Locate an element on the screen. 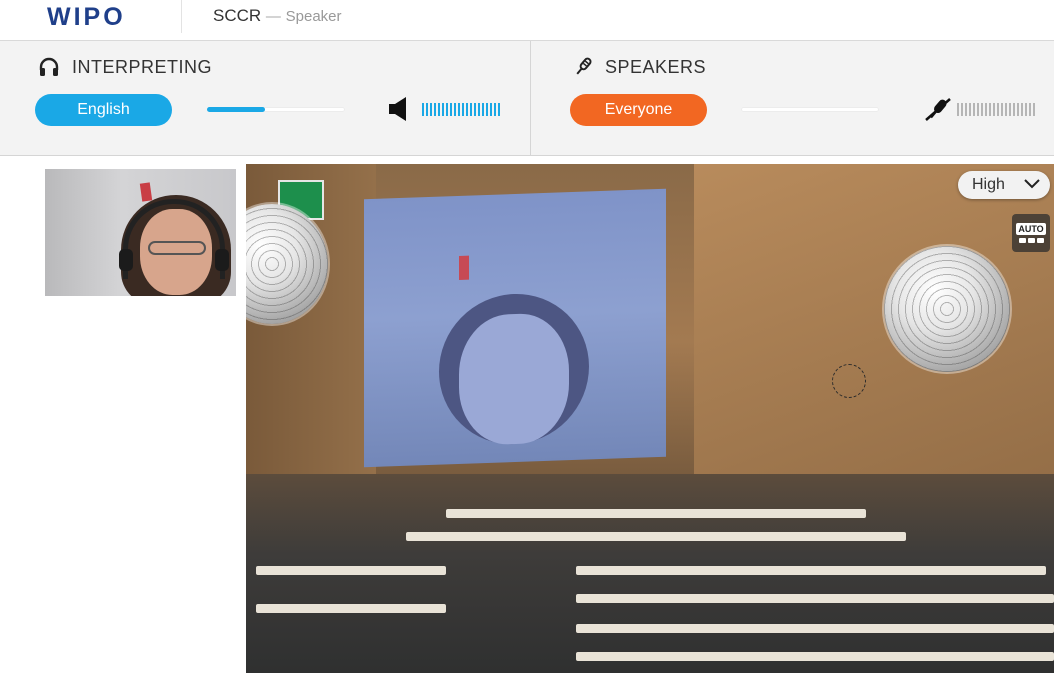 The width and height of the screenshot is (1054, 673). speaker-icon is located at coordinates (399, 111).